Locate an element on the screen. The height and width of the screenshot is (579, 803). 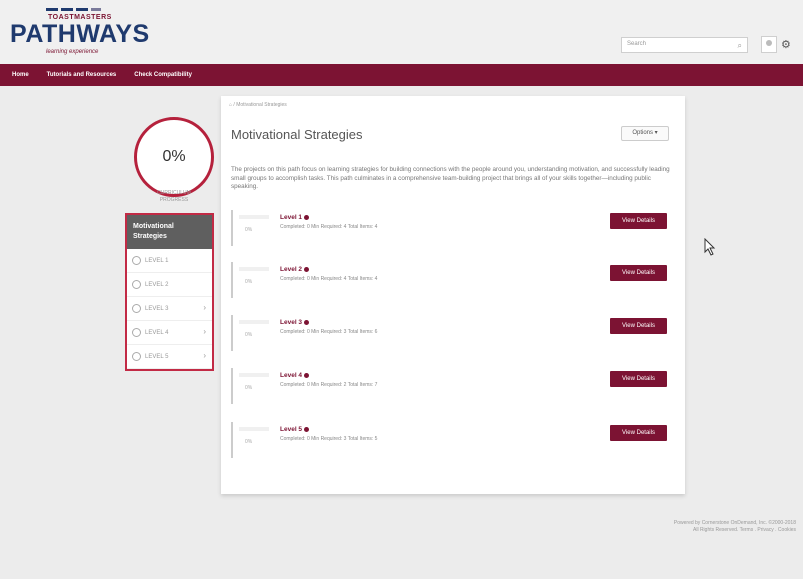
search-placeholder: Search is located at coordinates (637, 44).